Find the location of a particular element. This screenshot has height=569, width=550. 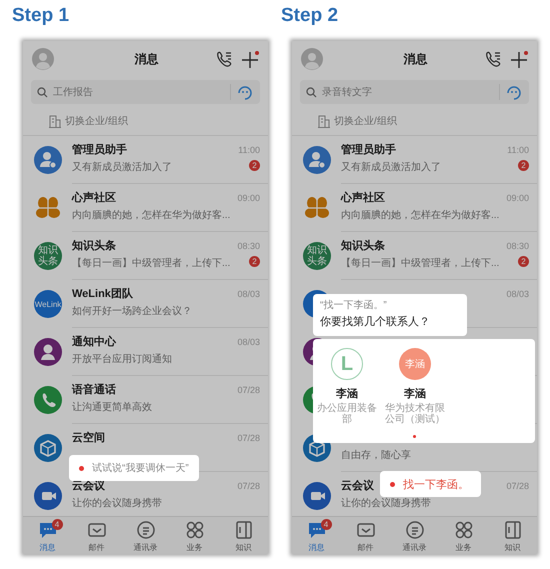

message-preview: 让沟通更简单高效 is located at coordinates (112, 407).